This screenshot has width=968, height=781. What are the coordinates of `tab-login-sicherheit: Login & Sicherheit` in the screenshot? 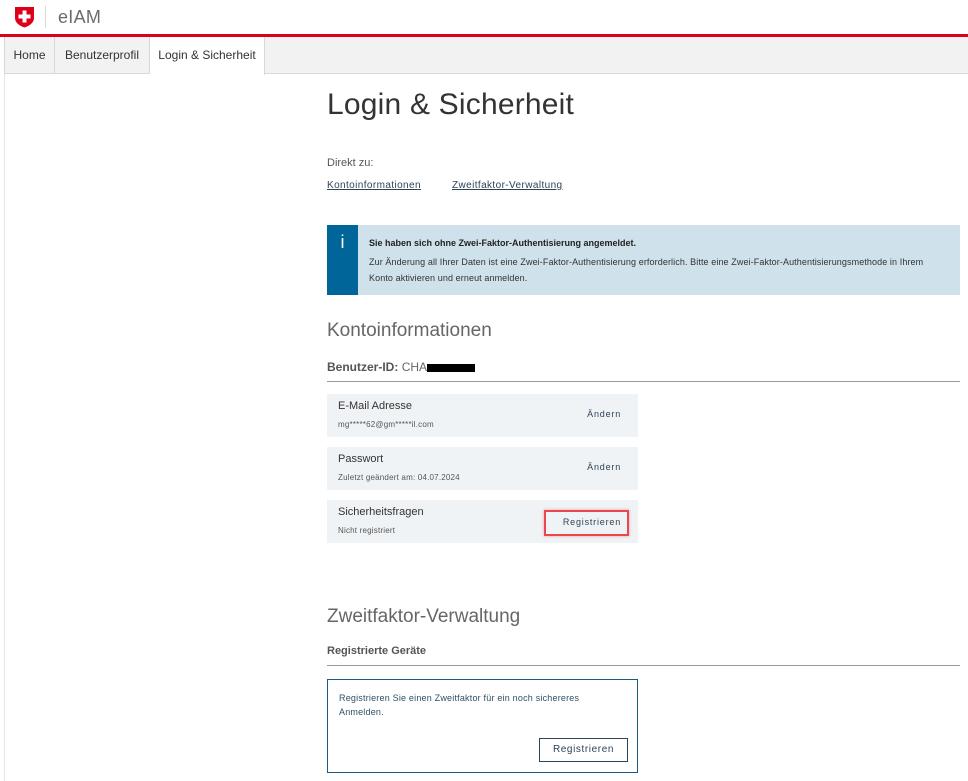 It's located at (207, 56).